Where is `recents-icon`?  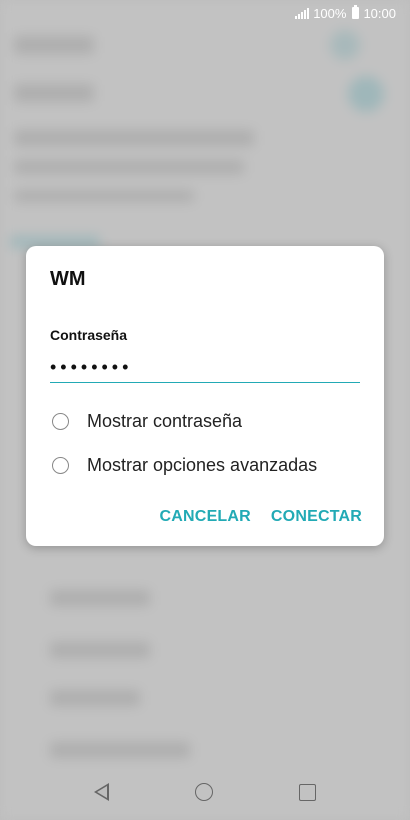
recents-icon is located at coordinates (307, 792).